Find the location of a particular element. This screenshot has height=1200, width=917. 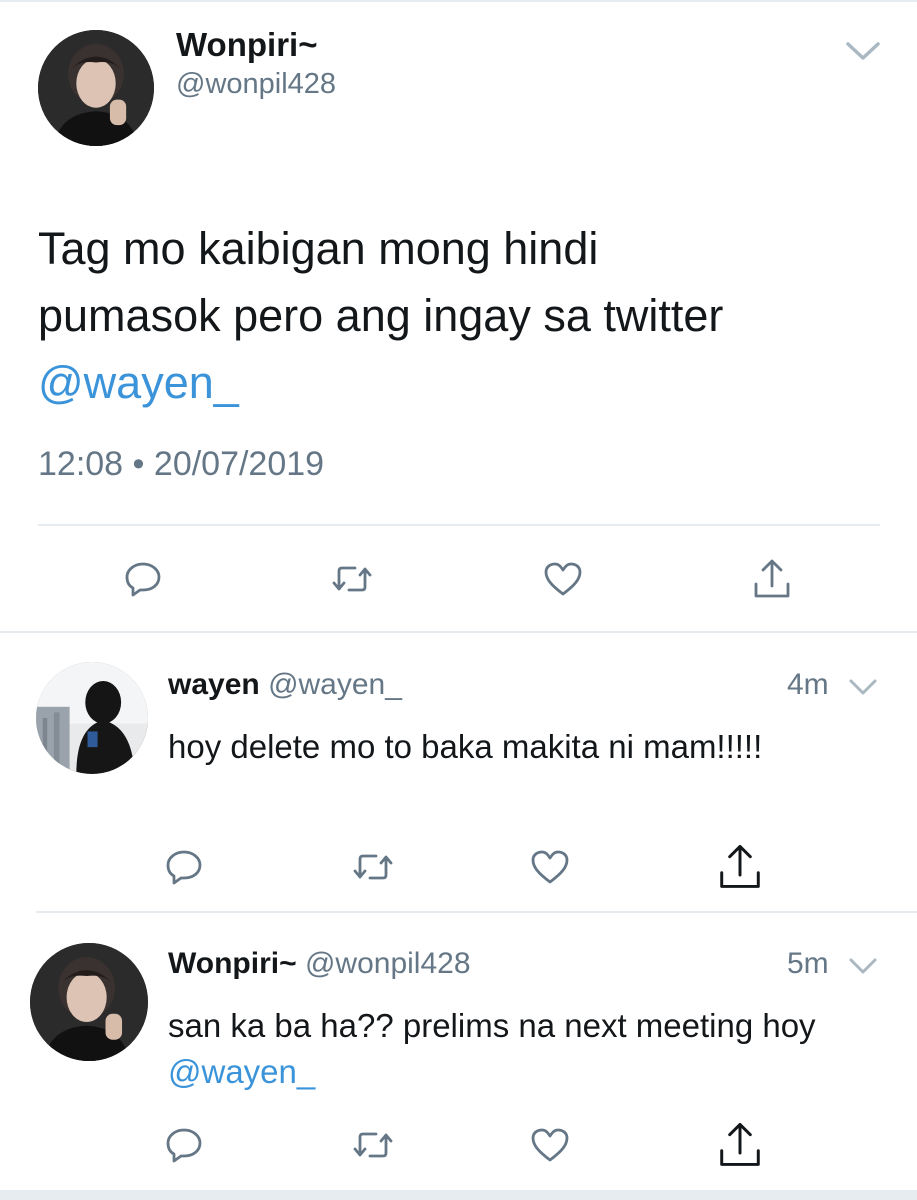

reply-author: wayen @wayen_ is located at coordinates (285, 685).